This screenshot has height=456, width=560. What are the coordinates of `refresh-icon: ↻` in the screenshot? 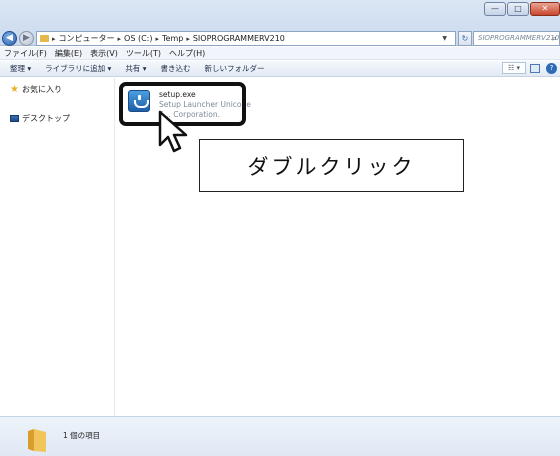 It's located at (465, 38).